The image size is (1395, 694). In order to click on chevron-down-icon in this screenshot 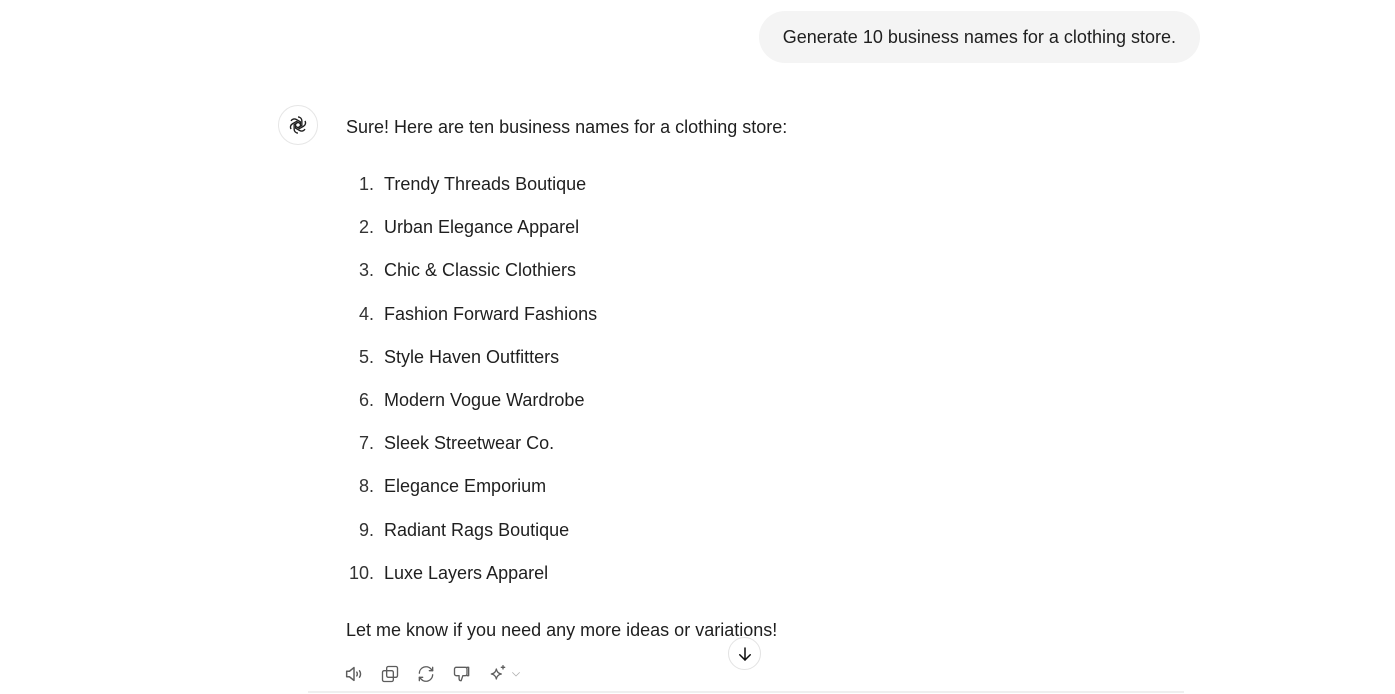, I will do `click(516, 674)`.